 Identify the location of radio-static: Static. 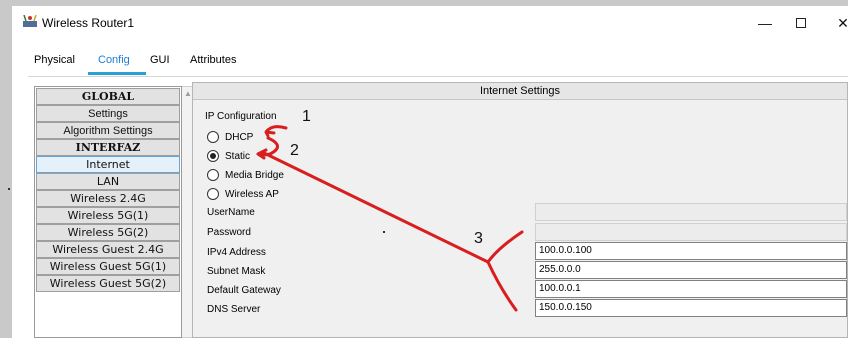
(228, 158).